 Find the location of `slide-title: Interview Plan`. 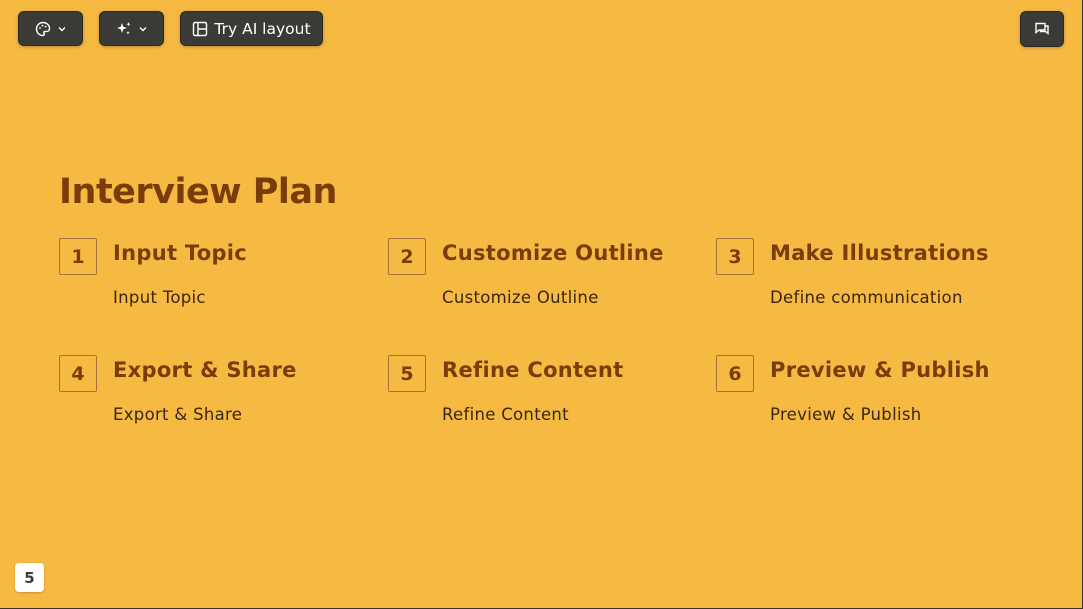

slide-title: Interview Plan is located at coordinates (198, 192).